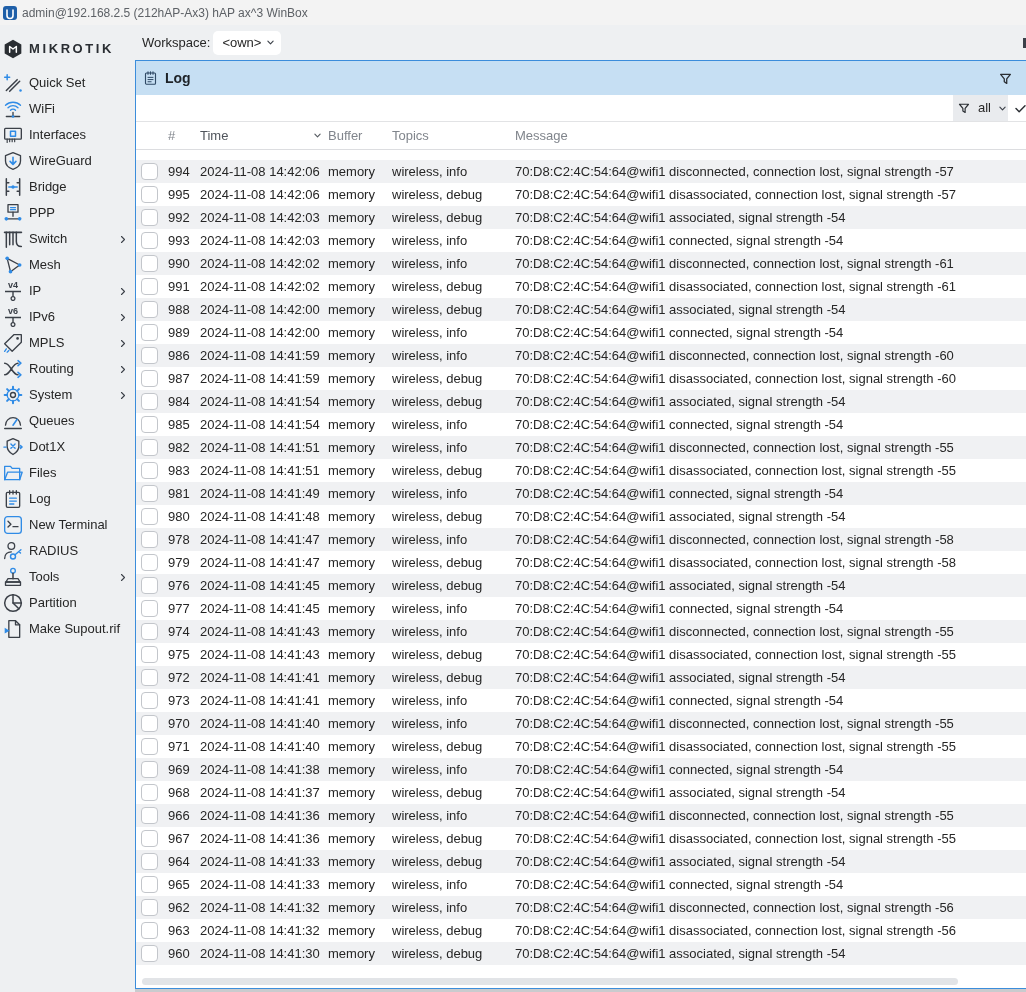 The width and height of the screenshot is (1026, 992). I want to click on table-row: 981 2024-11-08 14:41:49 memory wireless, info 70:D8:C2:4C:54:64@wifi1 connected, signal strength -54, so click(581, 493).